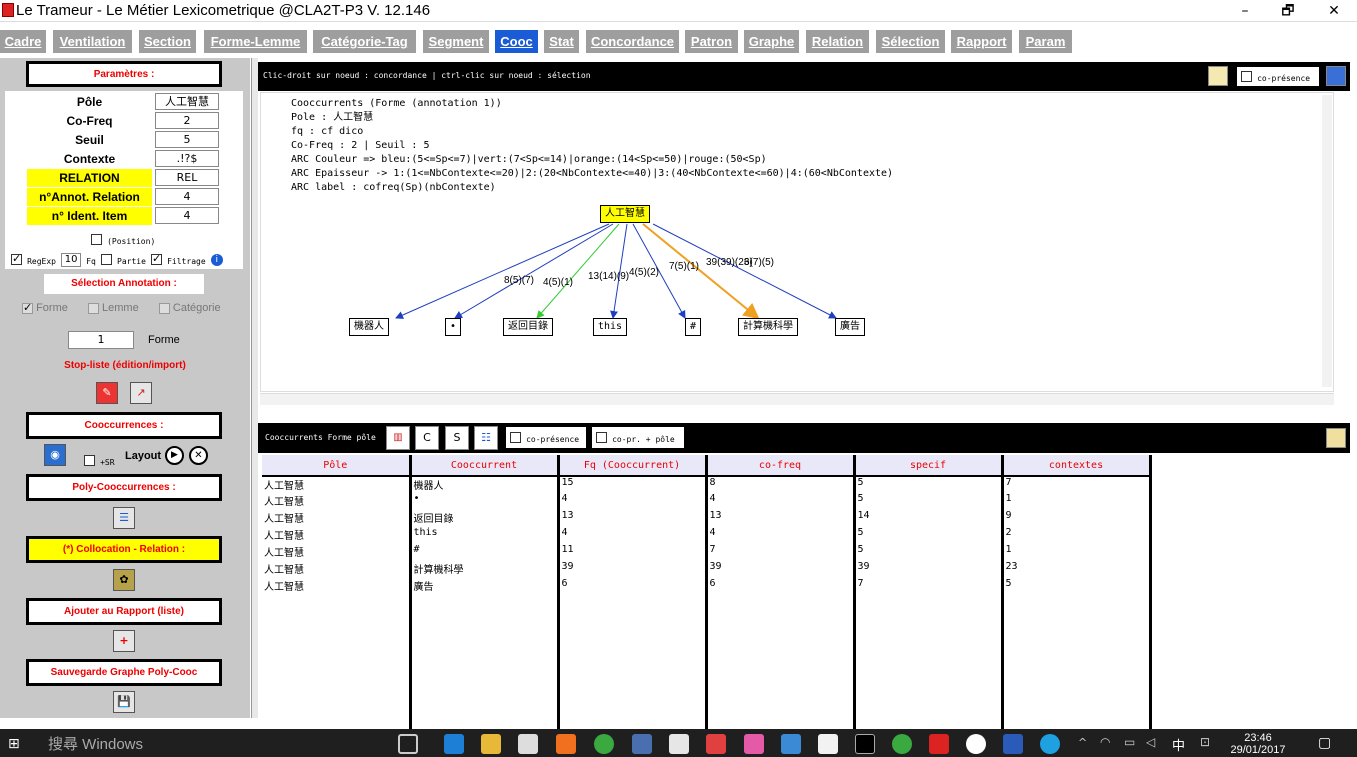 The height and width of the screenshot is (757, 1357). What do you see at coordinates (911, 41) in the screenshot?
I see `tab-selection: Sélection` at bounding box center [911, 41].